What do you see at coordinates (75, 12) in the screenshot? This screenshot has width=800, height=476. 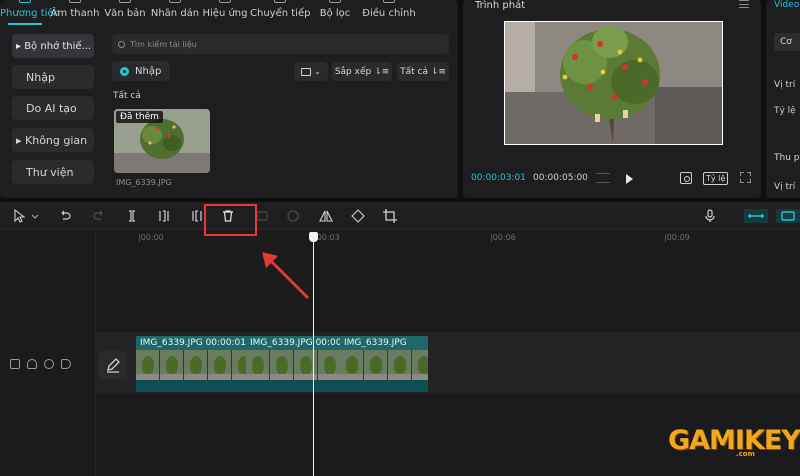 I see `tab-audio: Âm thanh` at bounding box center [75, 12].